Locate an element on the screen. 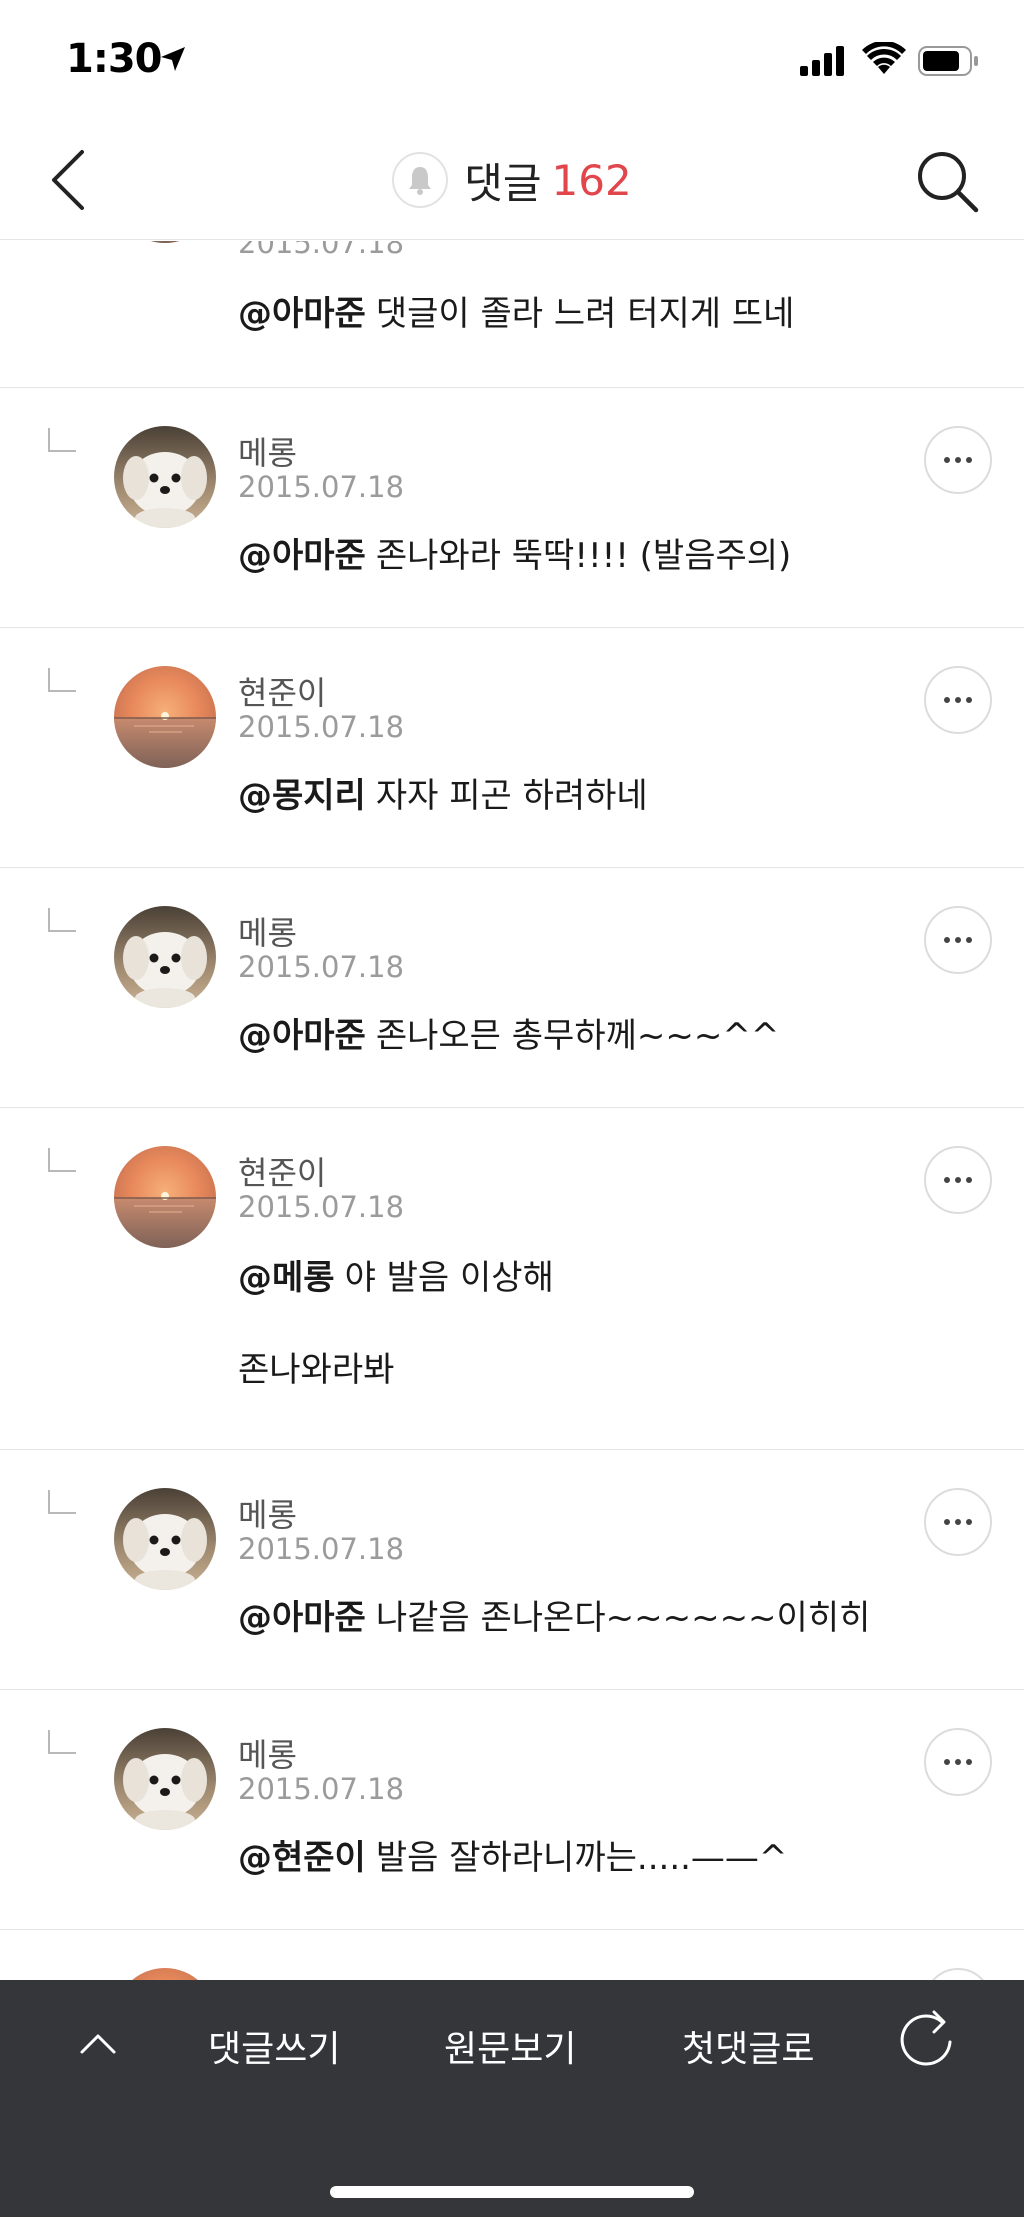 The height and width of the screenshot is (2217, 1024). comment-mention: @몽지리 is located at coordinates (302, 796).